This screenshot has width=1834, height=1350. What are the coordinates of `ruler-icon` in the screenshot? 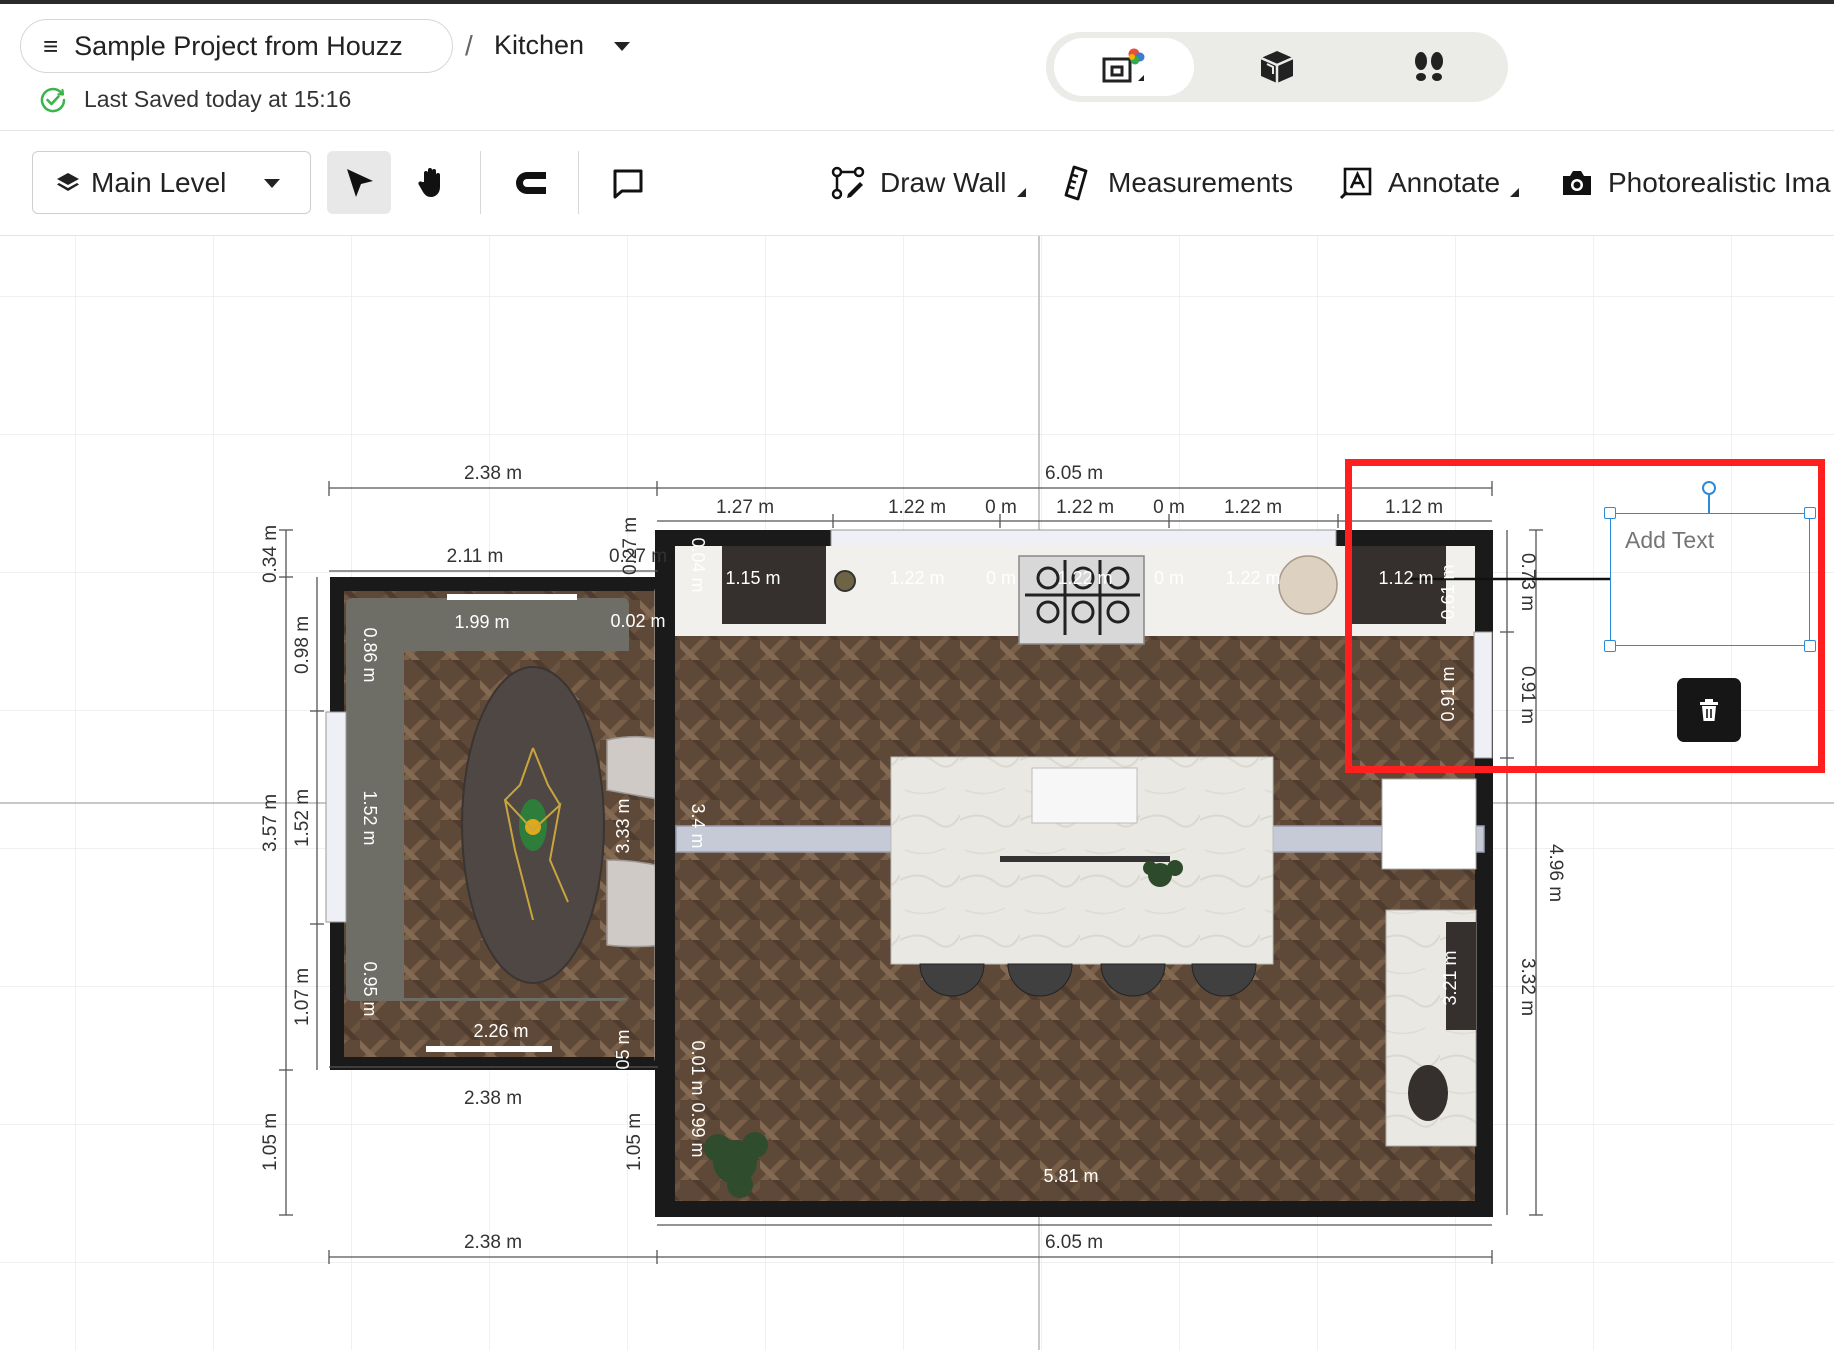 It's located at (1076, 183).